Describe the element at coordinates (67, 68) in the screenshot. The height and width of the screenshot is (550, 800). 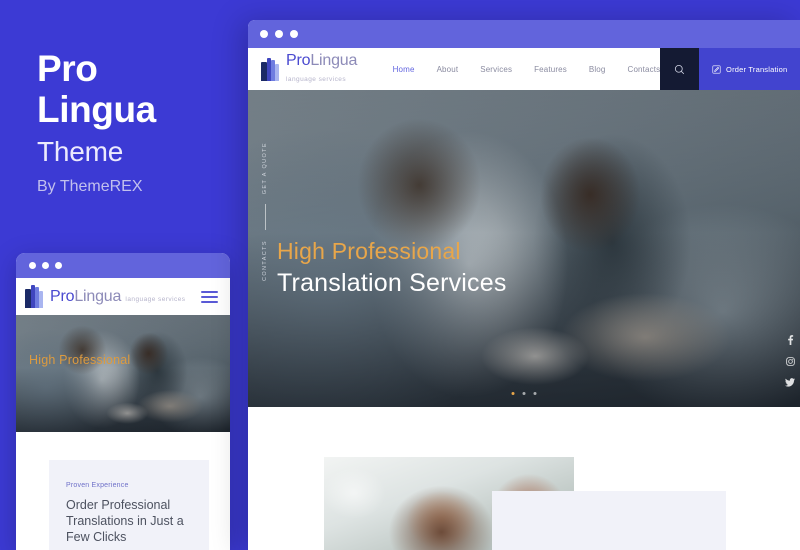
I see `promo-title-line1: Pro` at that location.